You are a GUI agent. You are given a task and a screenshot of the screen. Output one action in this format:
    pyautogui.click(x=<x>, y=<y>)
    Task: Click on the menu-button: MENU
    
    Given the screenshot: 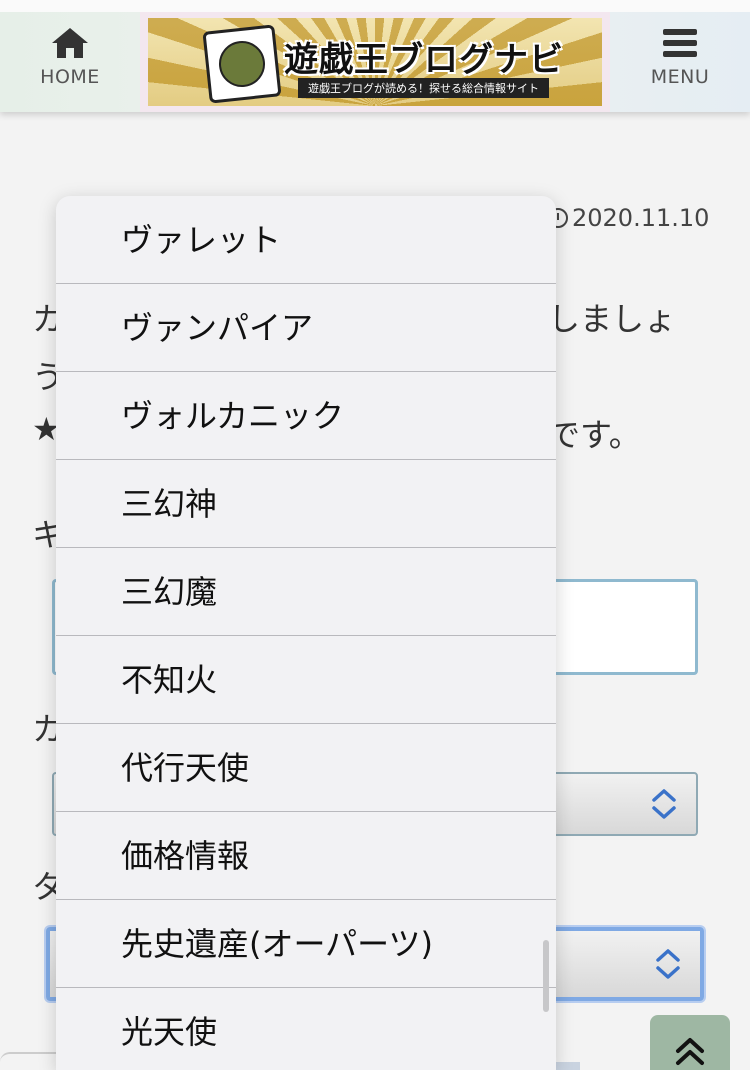 What is the action you would take?
    pyautogui.click(x=680, y=62)
    